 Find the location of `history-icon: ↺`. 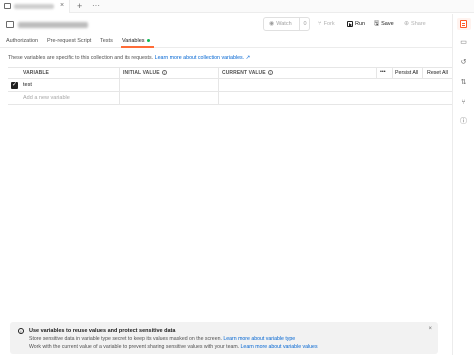

history-icon: ↺ is located at coordinates (463, 63).